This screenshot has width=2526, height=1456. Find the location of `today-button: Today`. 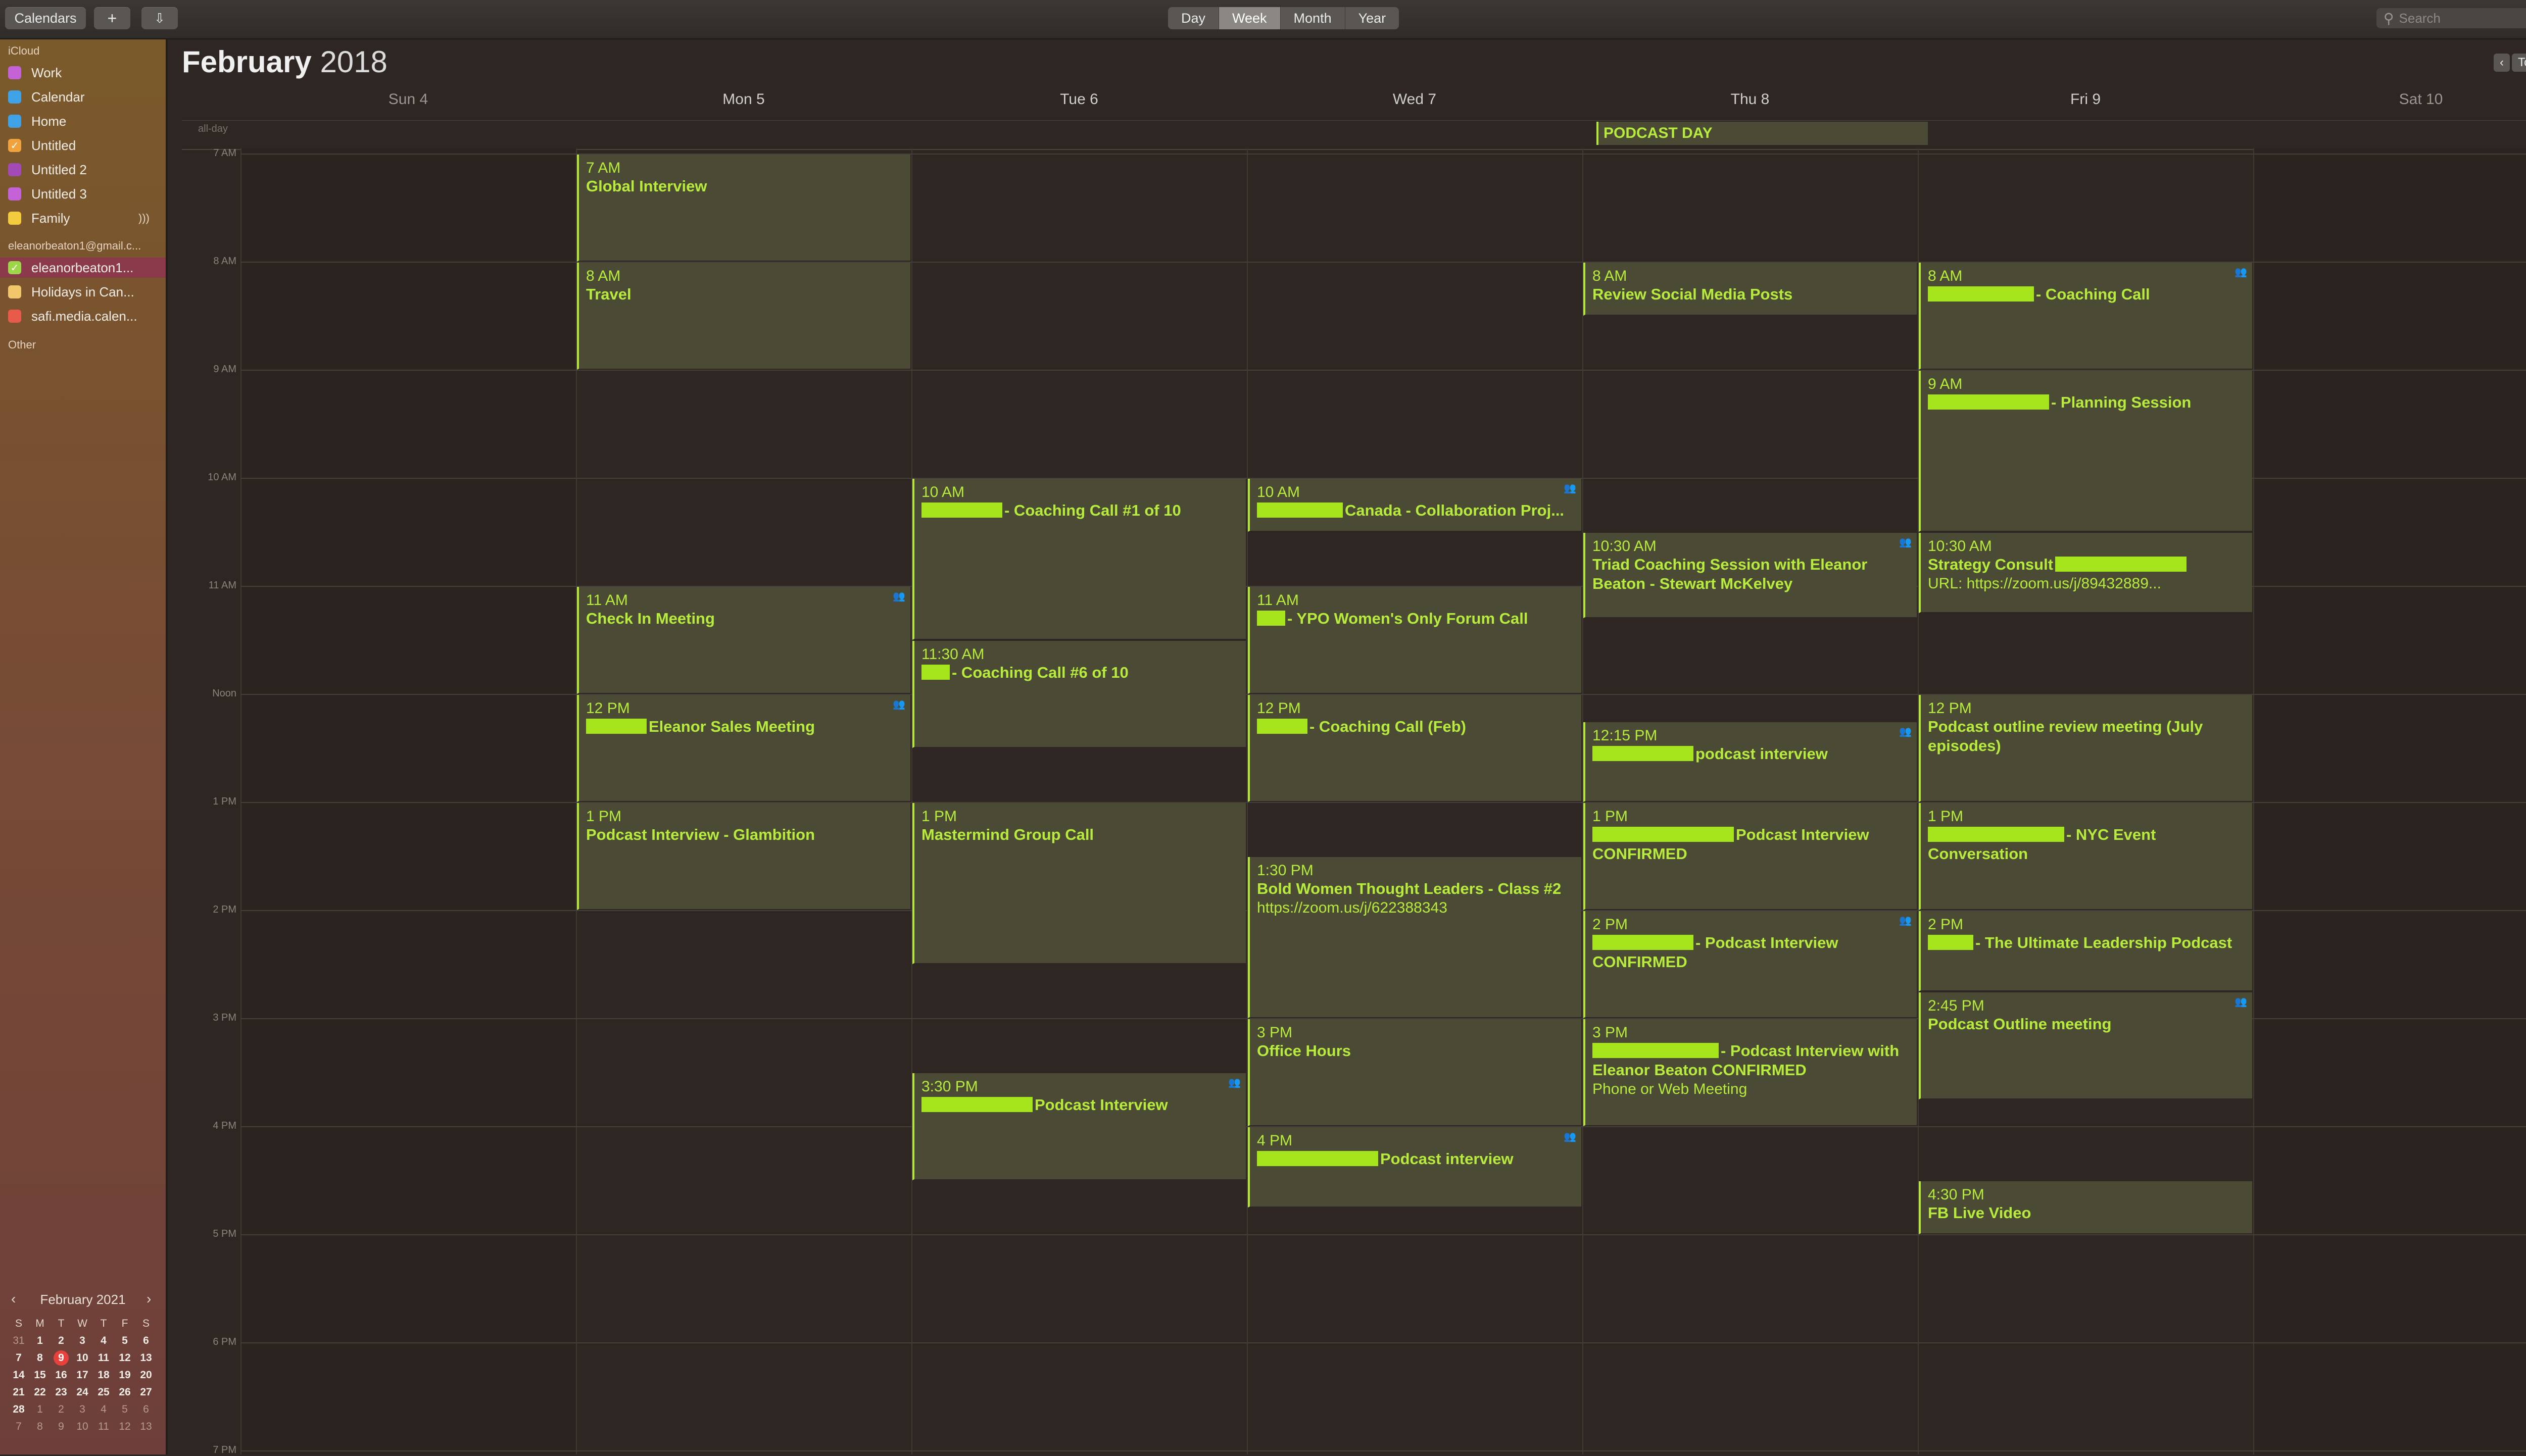

today-button: Today is located at coordinates (2518, 63).